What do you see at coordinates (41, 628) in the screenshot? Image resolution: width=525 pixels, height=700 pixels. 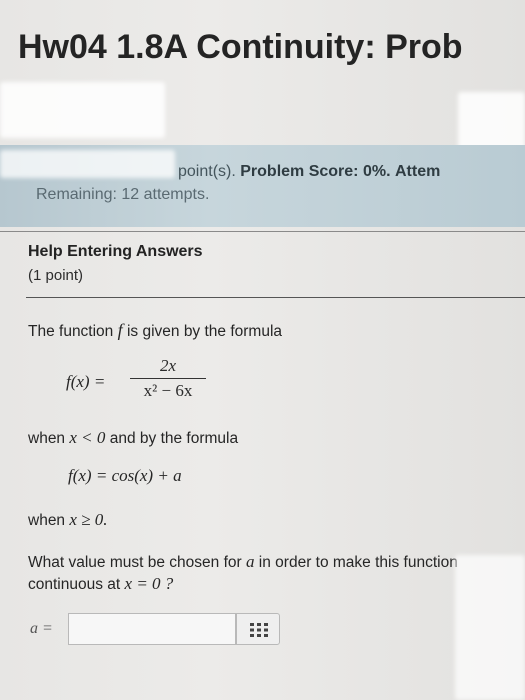 I see `answer-label: a =` at bounding box center [41, 628].